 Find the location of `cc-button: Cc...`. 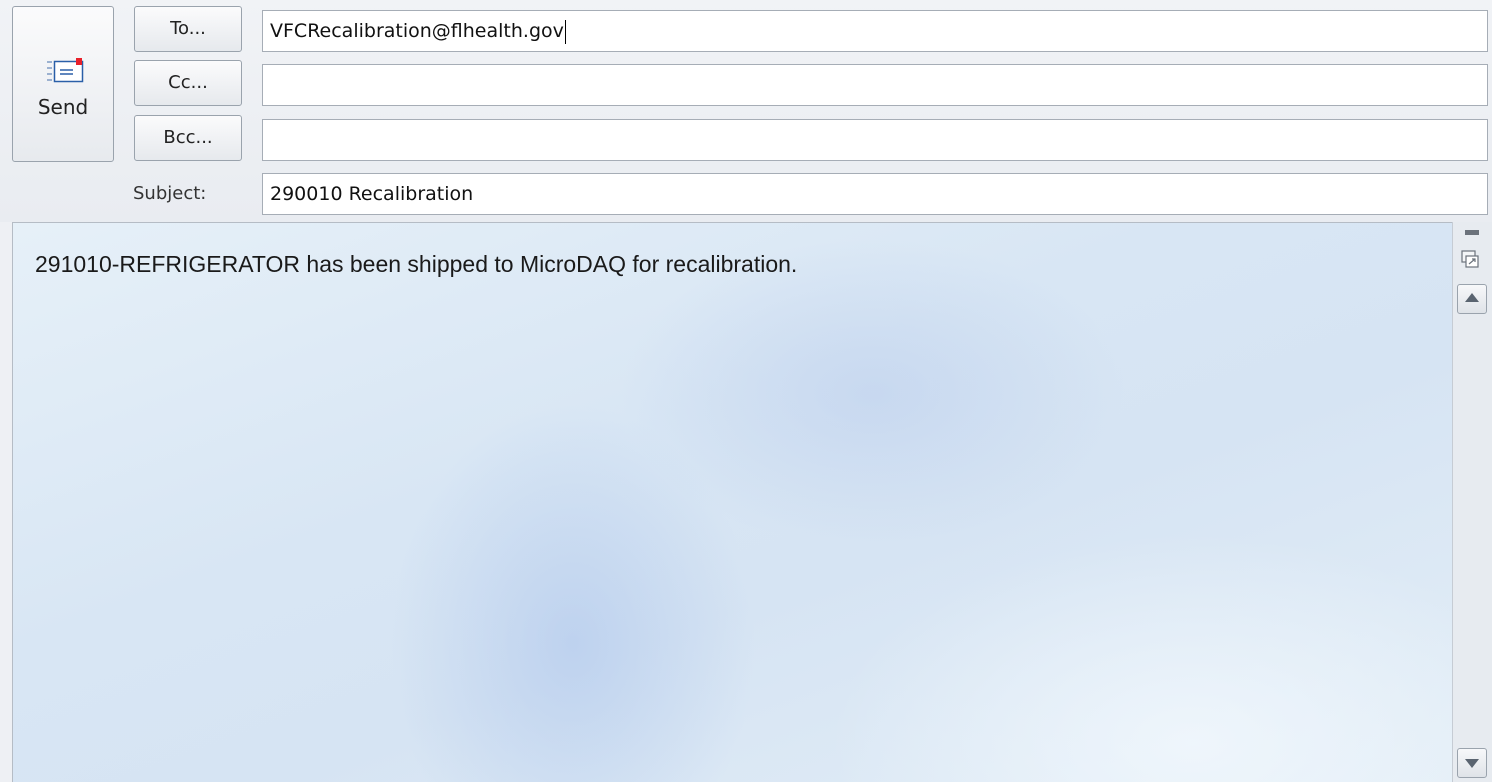

cc-button: Cc... is located at coordinates (188, 83).